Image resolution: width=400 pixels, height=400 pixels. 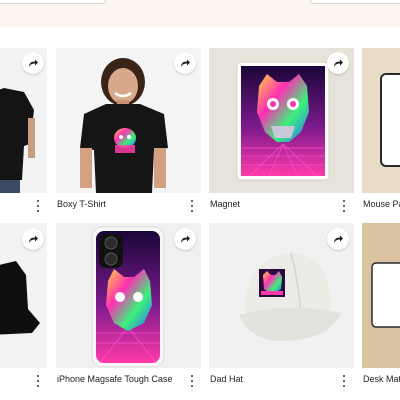 I want to click on desk-mat-icon, so click(x=381, y=295).